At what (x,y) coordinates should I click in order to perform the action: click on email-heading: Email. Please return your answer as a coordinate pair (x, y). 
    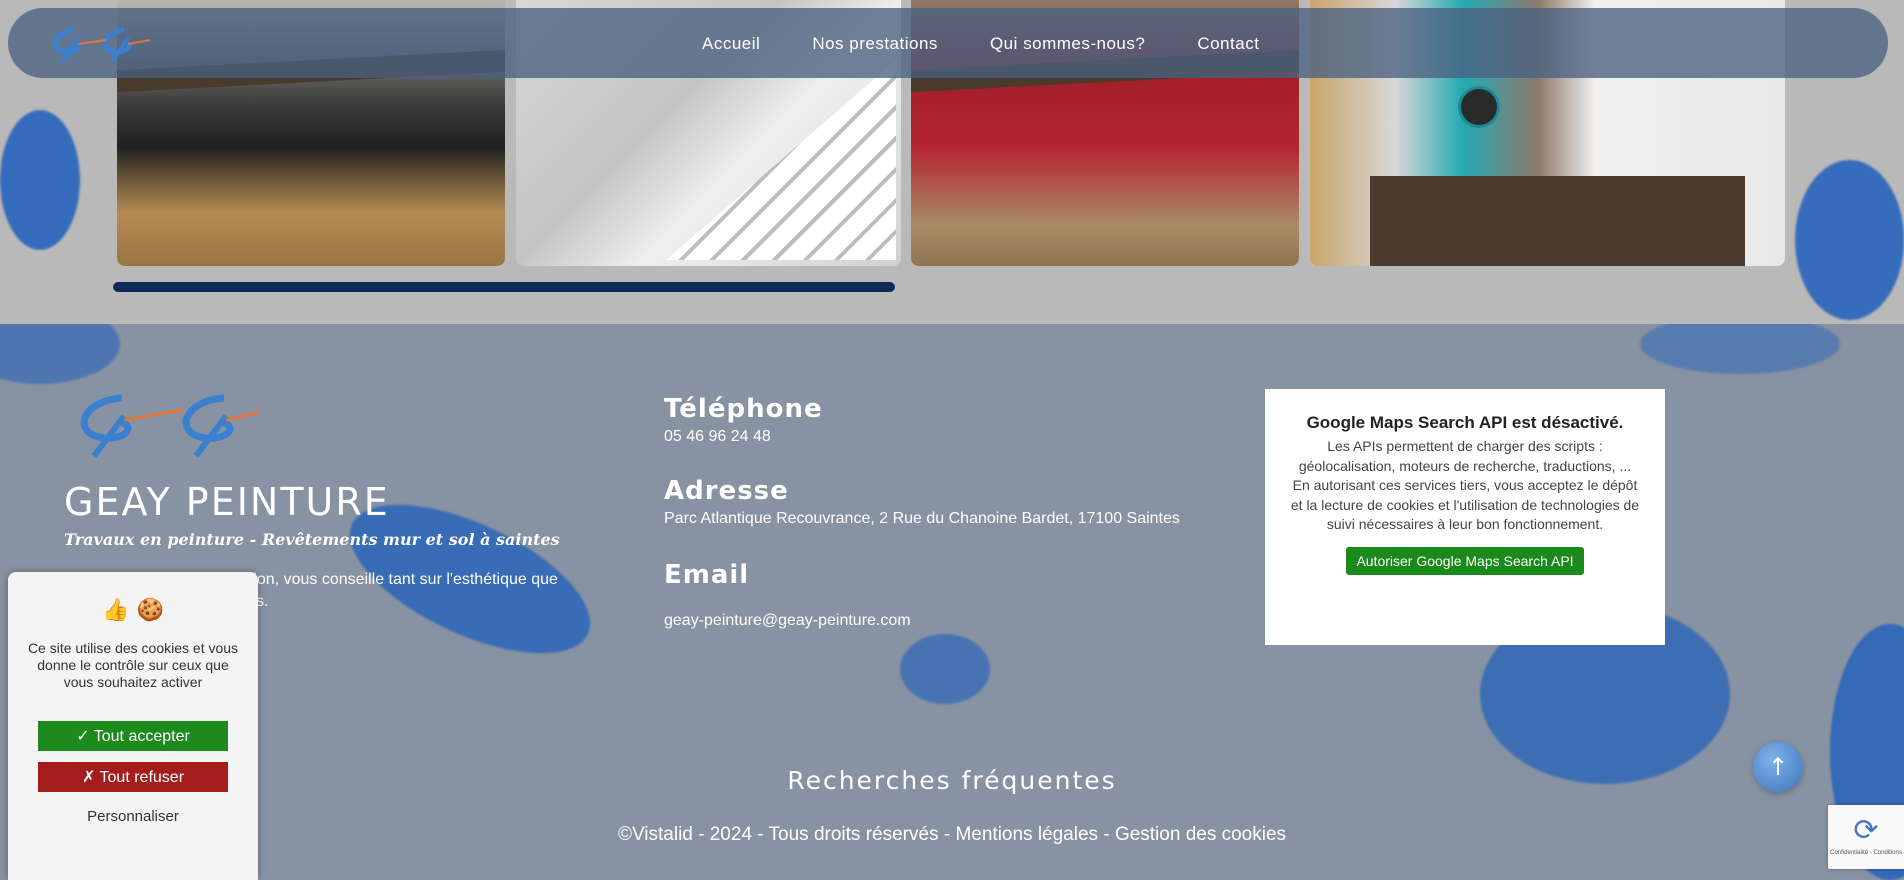
    Looking at the image, I should click on (707, 575).